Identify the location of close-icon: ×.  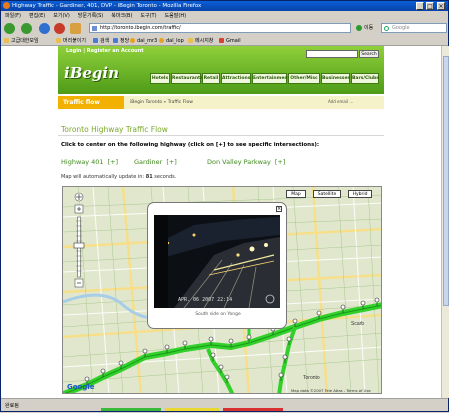
(279, 209).